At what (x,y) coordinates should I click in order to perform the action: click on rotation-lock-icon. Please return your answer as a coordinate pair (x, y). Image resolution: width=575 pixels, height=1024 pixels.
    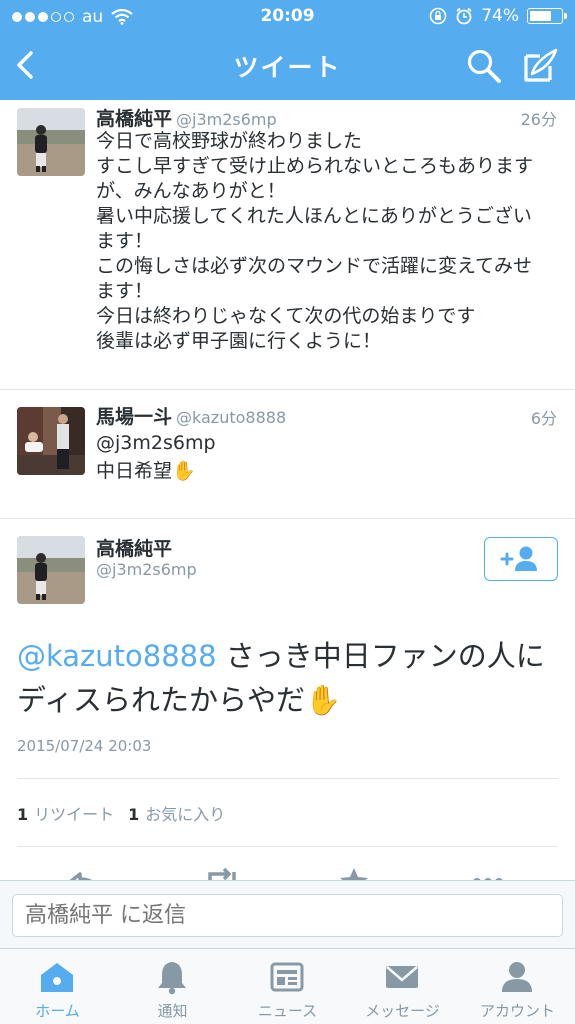
    Looking at the image, I should click on (438, 16).